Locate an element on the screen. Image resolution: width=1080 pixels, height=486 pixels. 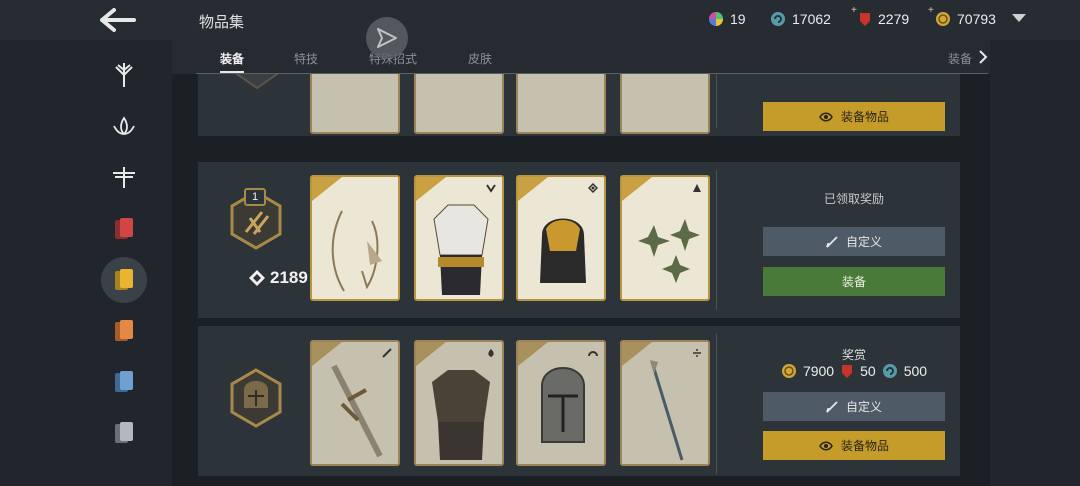
target-icon is located at coordinates (593, 188).